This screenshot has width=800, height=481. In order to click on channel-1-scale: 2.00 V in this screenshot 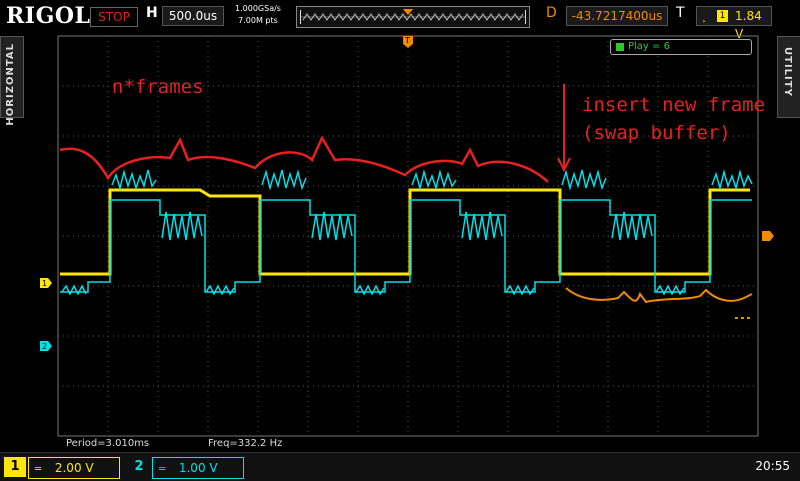, I will do `click(74, 468)`.